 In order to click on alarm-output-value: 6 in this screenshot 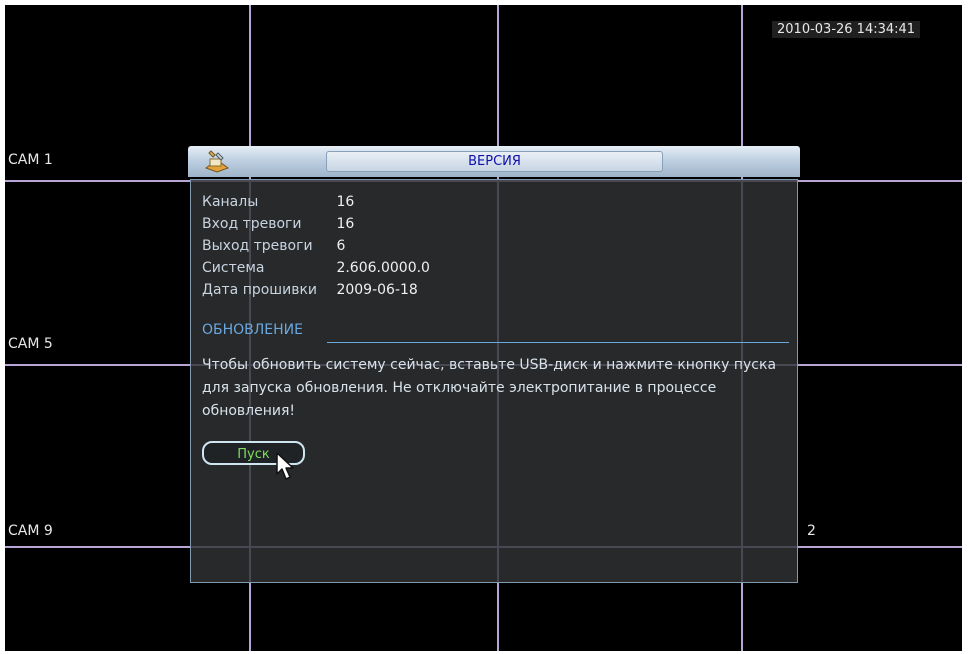, I will do `click(341, 246)`.